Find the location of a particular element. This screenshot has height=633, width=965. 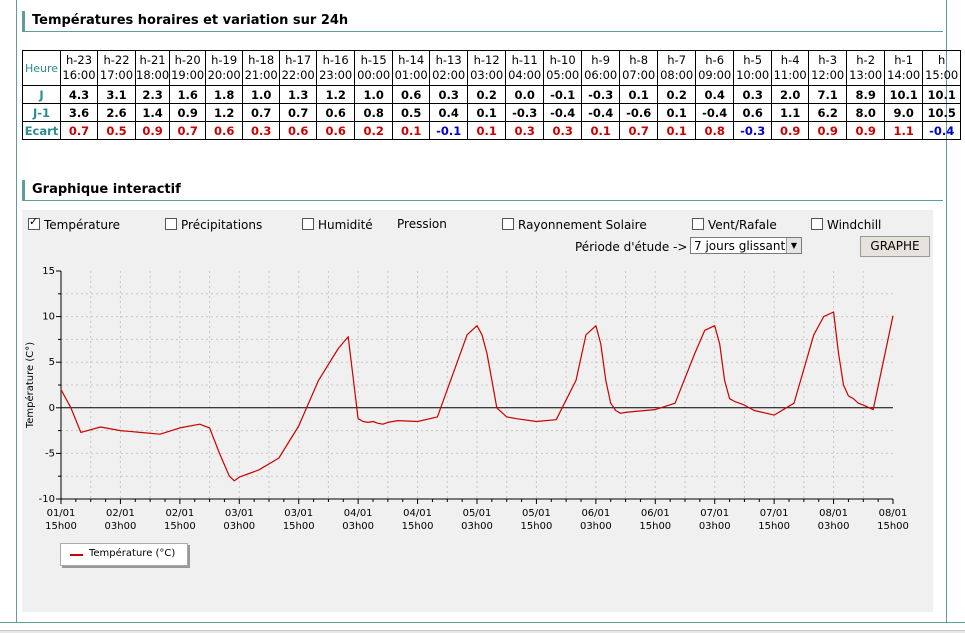

today-value-cell: 3.1 is located at coordinates (116, 94).